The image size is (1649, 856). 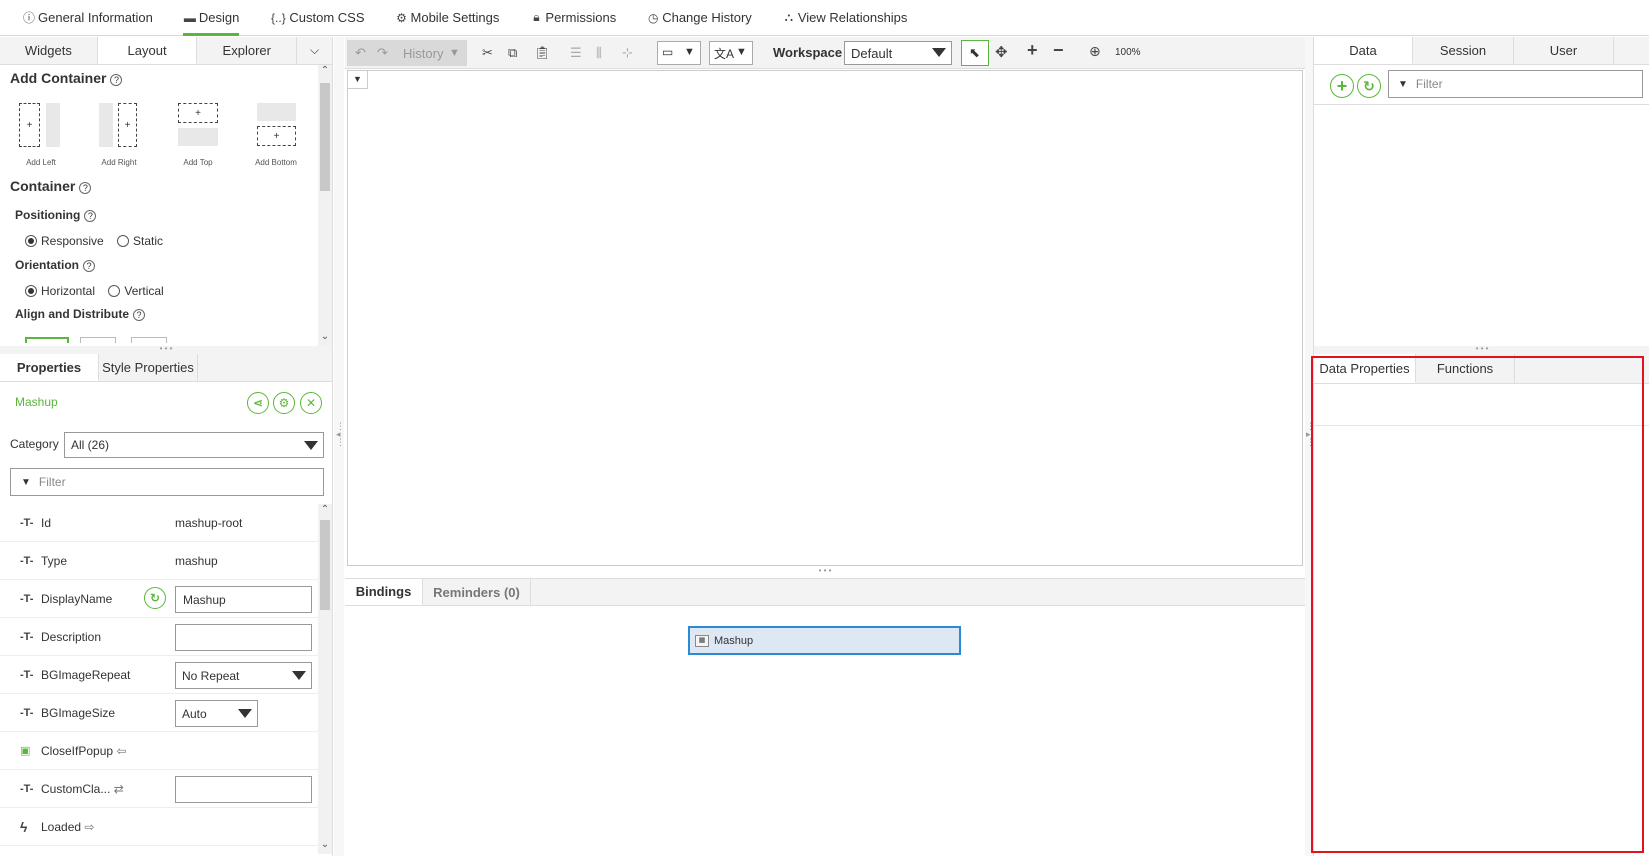 I want to click on layout-mode-icon: ▭, so click(x=668, y=52).